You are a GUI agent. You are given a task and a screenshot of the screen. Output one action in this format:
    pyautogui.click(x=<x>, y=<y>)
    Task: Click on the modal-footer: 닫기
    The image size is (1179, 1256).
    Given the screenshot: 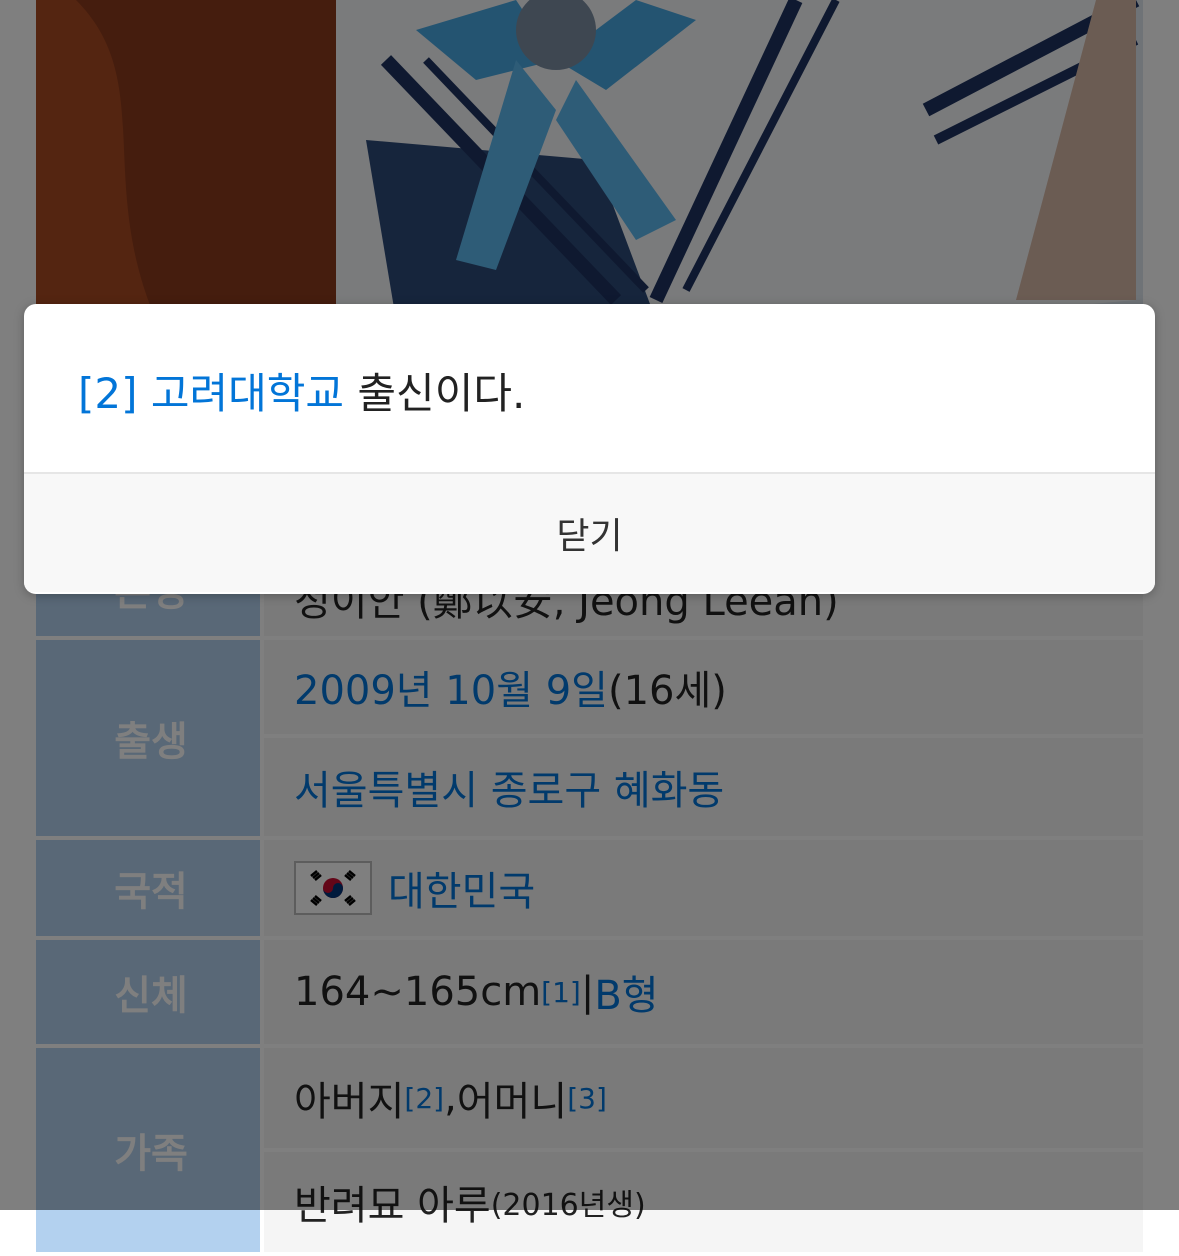 What is the action you would take?
    pyautogui.click(x=589, y=533)
    